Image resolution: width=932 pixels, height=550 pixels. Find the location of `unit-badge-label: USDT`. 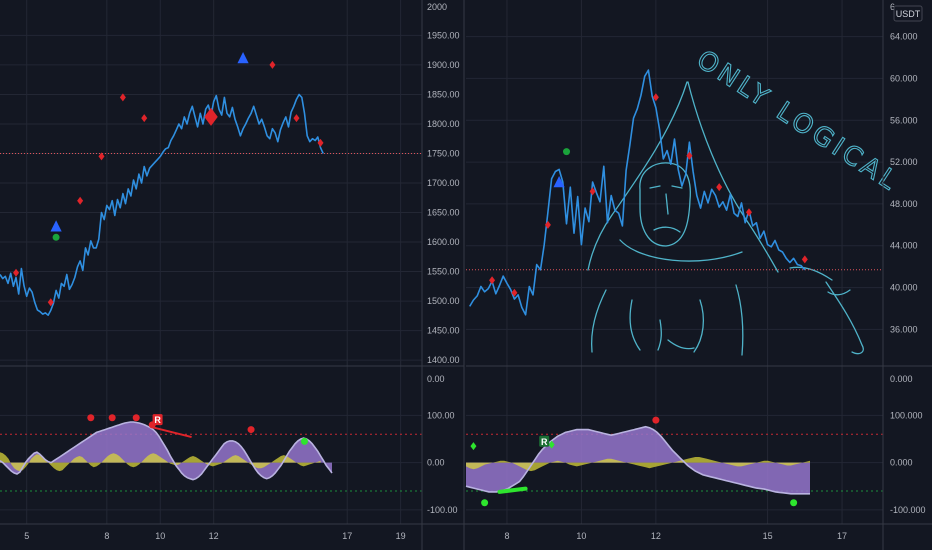

unit-badge-label: USDT is located at coordinates (908, 14).